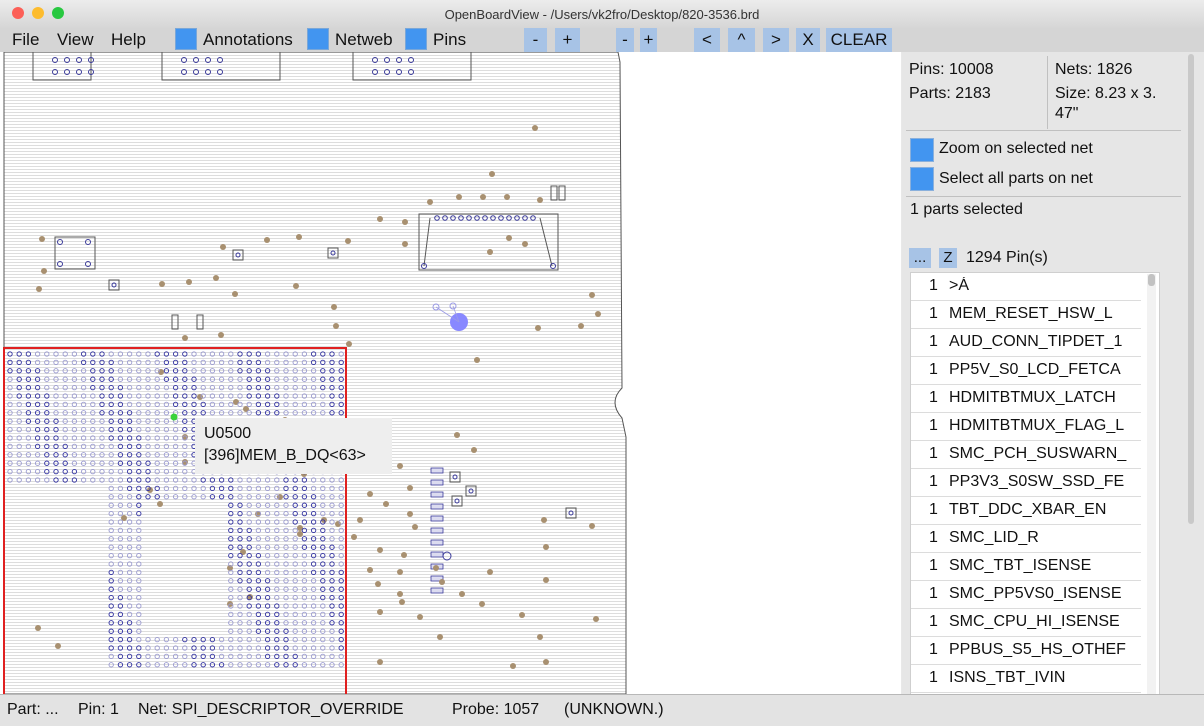 This screenshot has width=1204, height=726. I want to click on pin-list-item-net: >Á, so click(959, 285).